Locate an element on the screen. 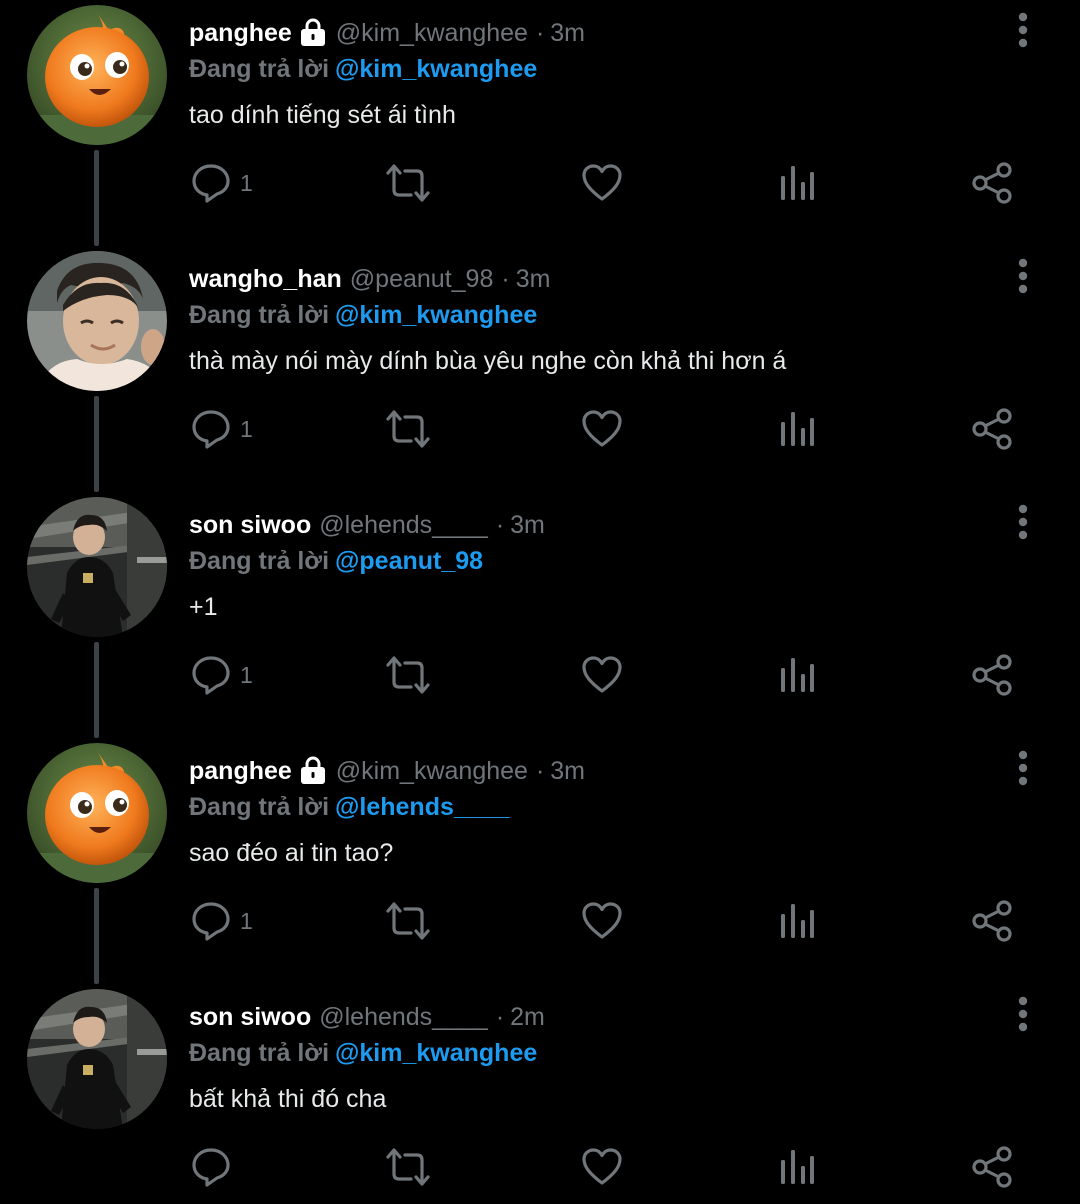 The width and height of the screenshot is (1080, 1204). reply-mention-link: @peanut_98 is located at coordinates (409, 561).